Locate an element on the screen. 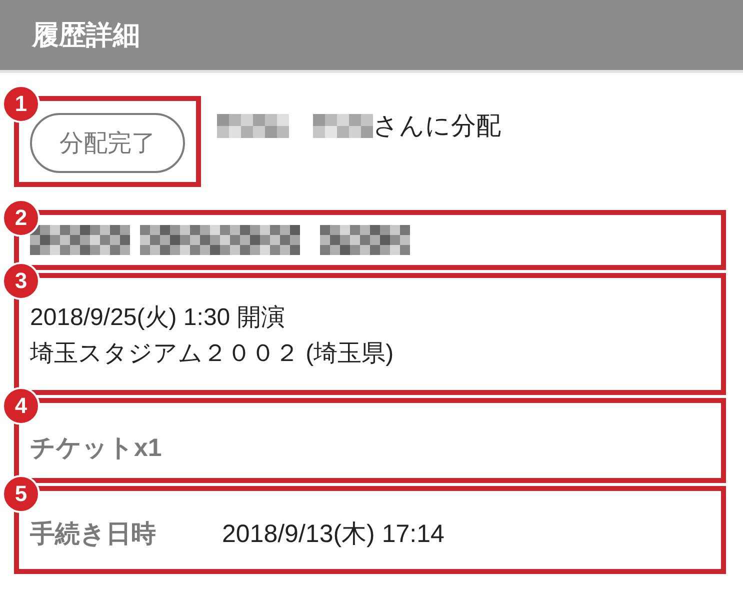  recipient-text: さんに分配 is located at coordinates (437, 126).